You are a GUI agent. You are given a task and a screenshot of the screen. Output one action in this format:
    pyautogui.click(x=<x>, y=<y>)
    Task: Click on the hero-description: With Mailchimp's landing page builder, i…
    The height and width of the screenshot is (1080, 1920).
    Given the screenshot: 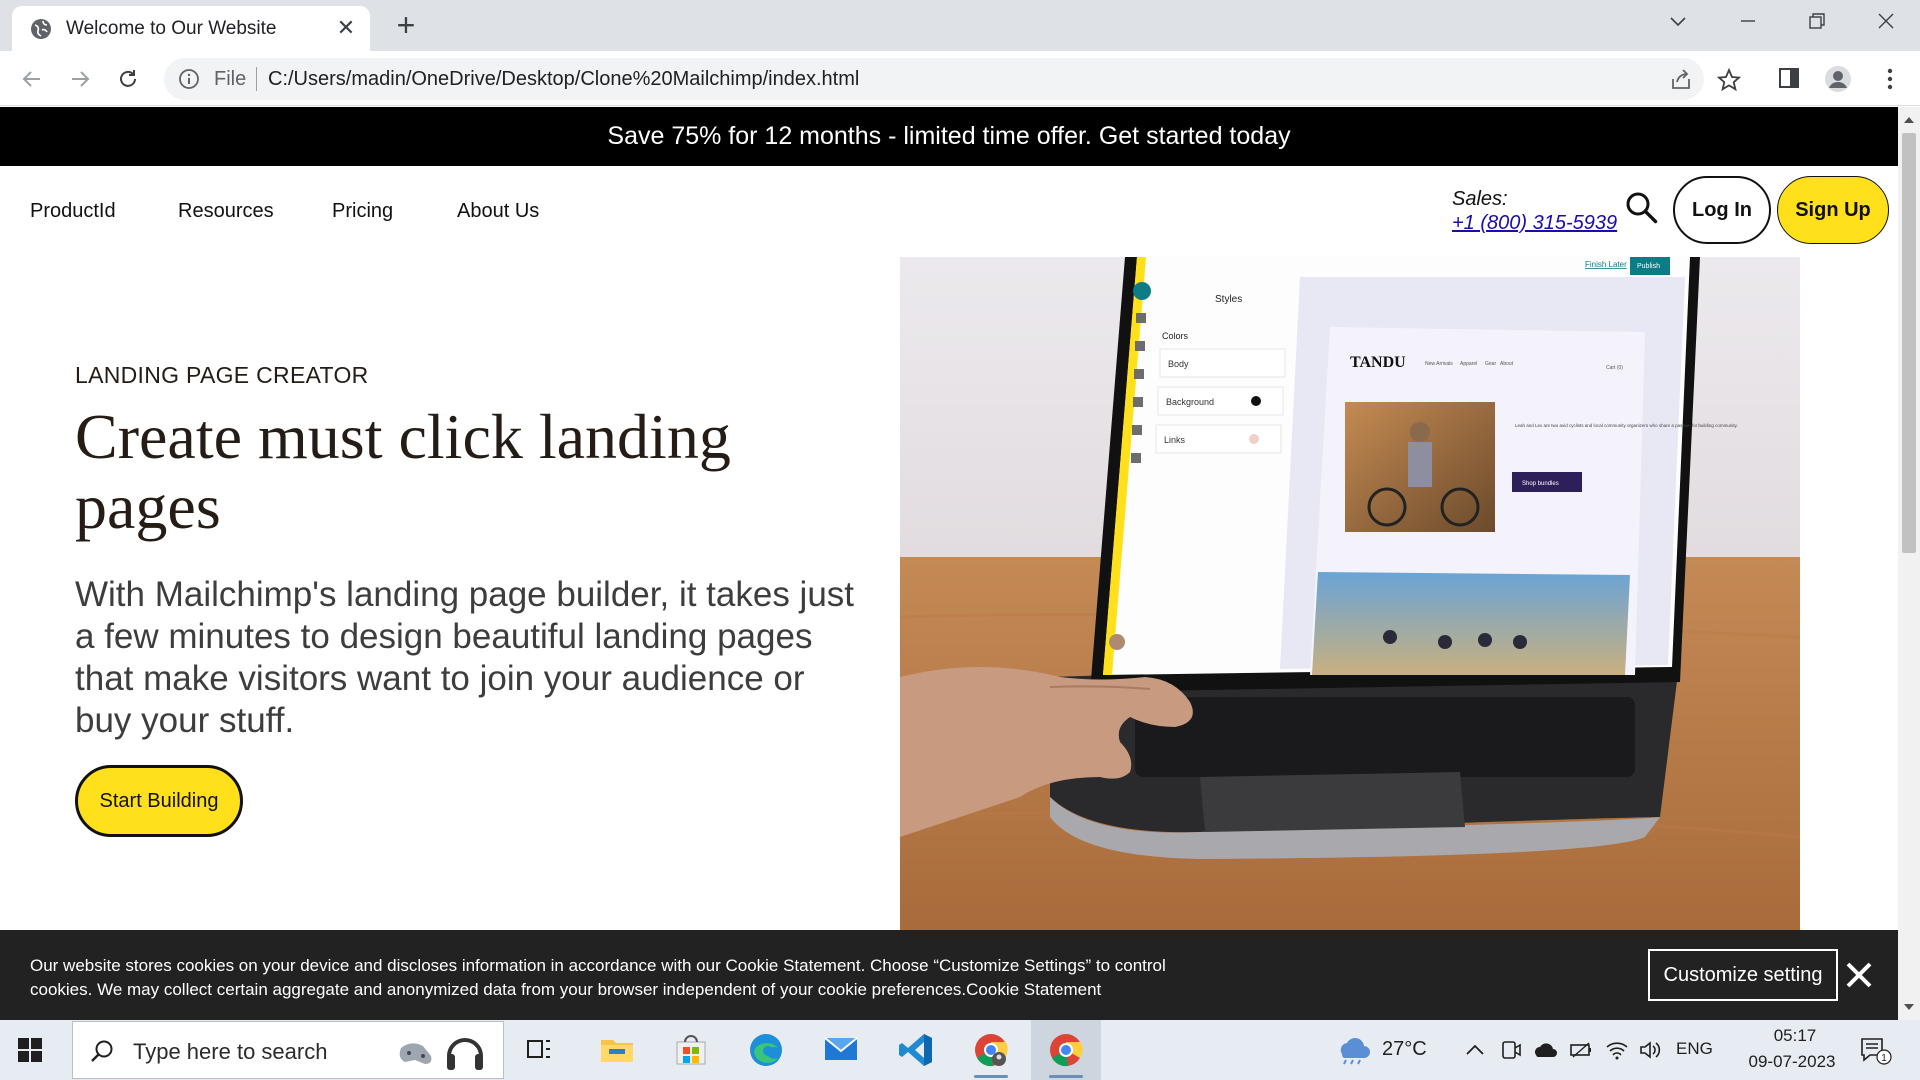 What is the action you would take?
    pyautogui.click(x=465, y=657)
    